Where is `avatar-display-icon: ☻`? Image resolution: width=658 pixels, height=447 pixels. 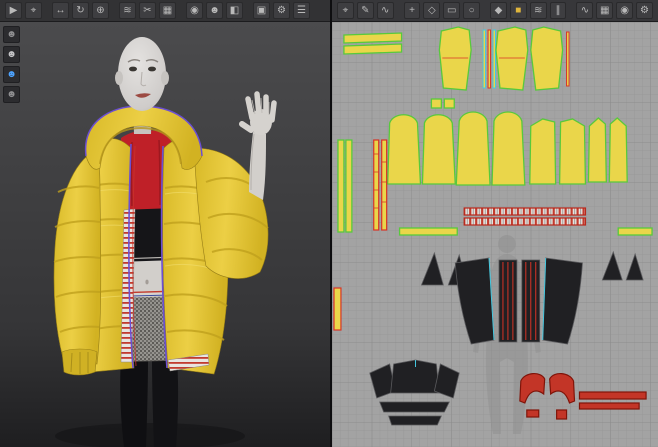
avatar-display-icon: ☻ is located at coordinates (214, 10).